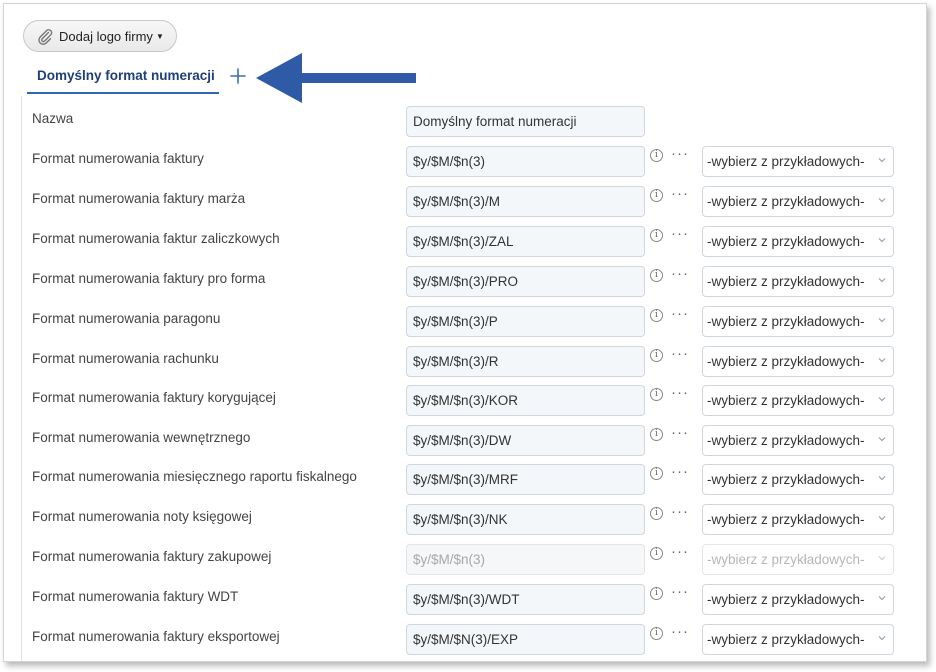 Image resolution: width=936 pixels, height=672 pixels. What do you see at coordinates (135, 596) in the screenshot?
I see `field-label: Format numerowania faktury WDT` at bounding box center [135, 596].